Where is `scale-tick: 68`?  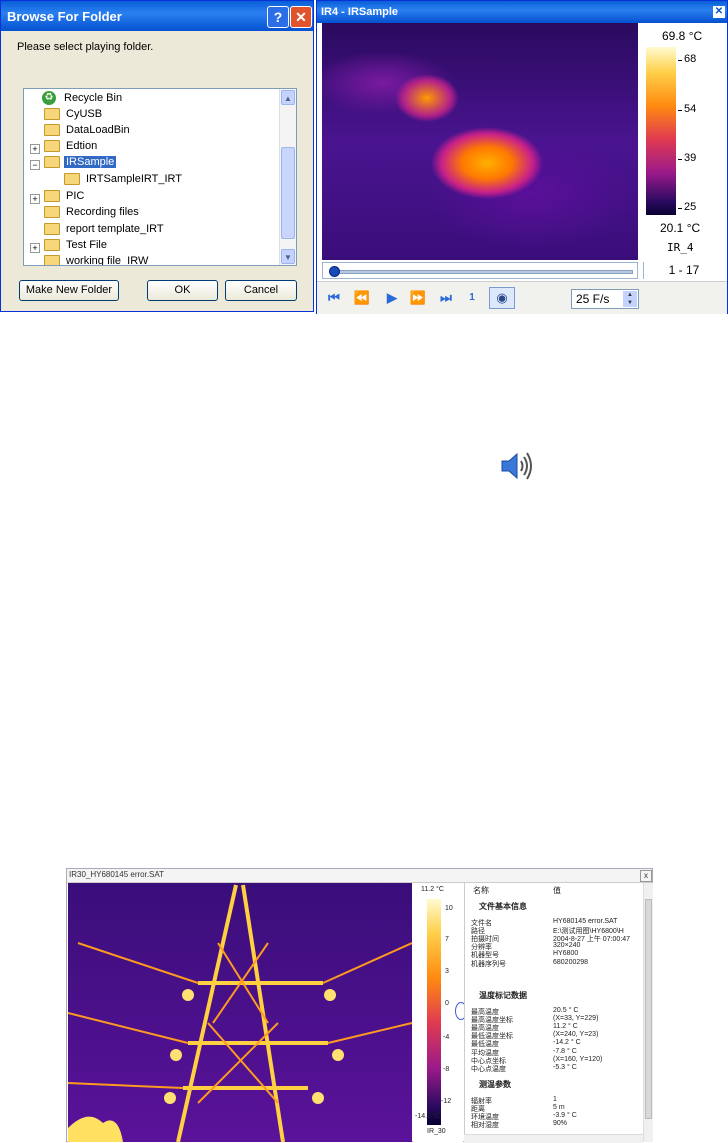
scale-tick: 68 is located at coordinates (687, 59).